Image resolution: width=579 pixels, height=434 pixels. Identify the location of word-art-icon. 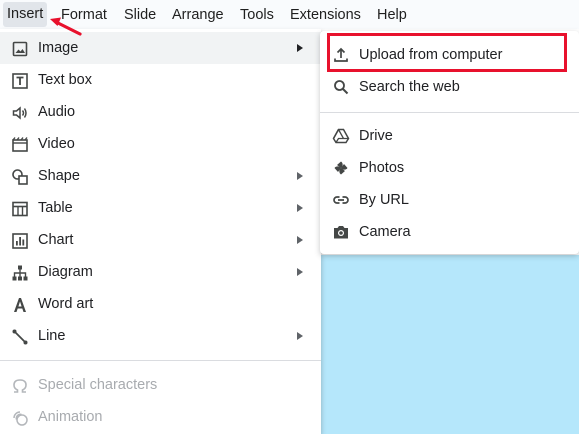
(20, 305).